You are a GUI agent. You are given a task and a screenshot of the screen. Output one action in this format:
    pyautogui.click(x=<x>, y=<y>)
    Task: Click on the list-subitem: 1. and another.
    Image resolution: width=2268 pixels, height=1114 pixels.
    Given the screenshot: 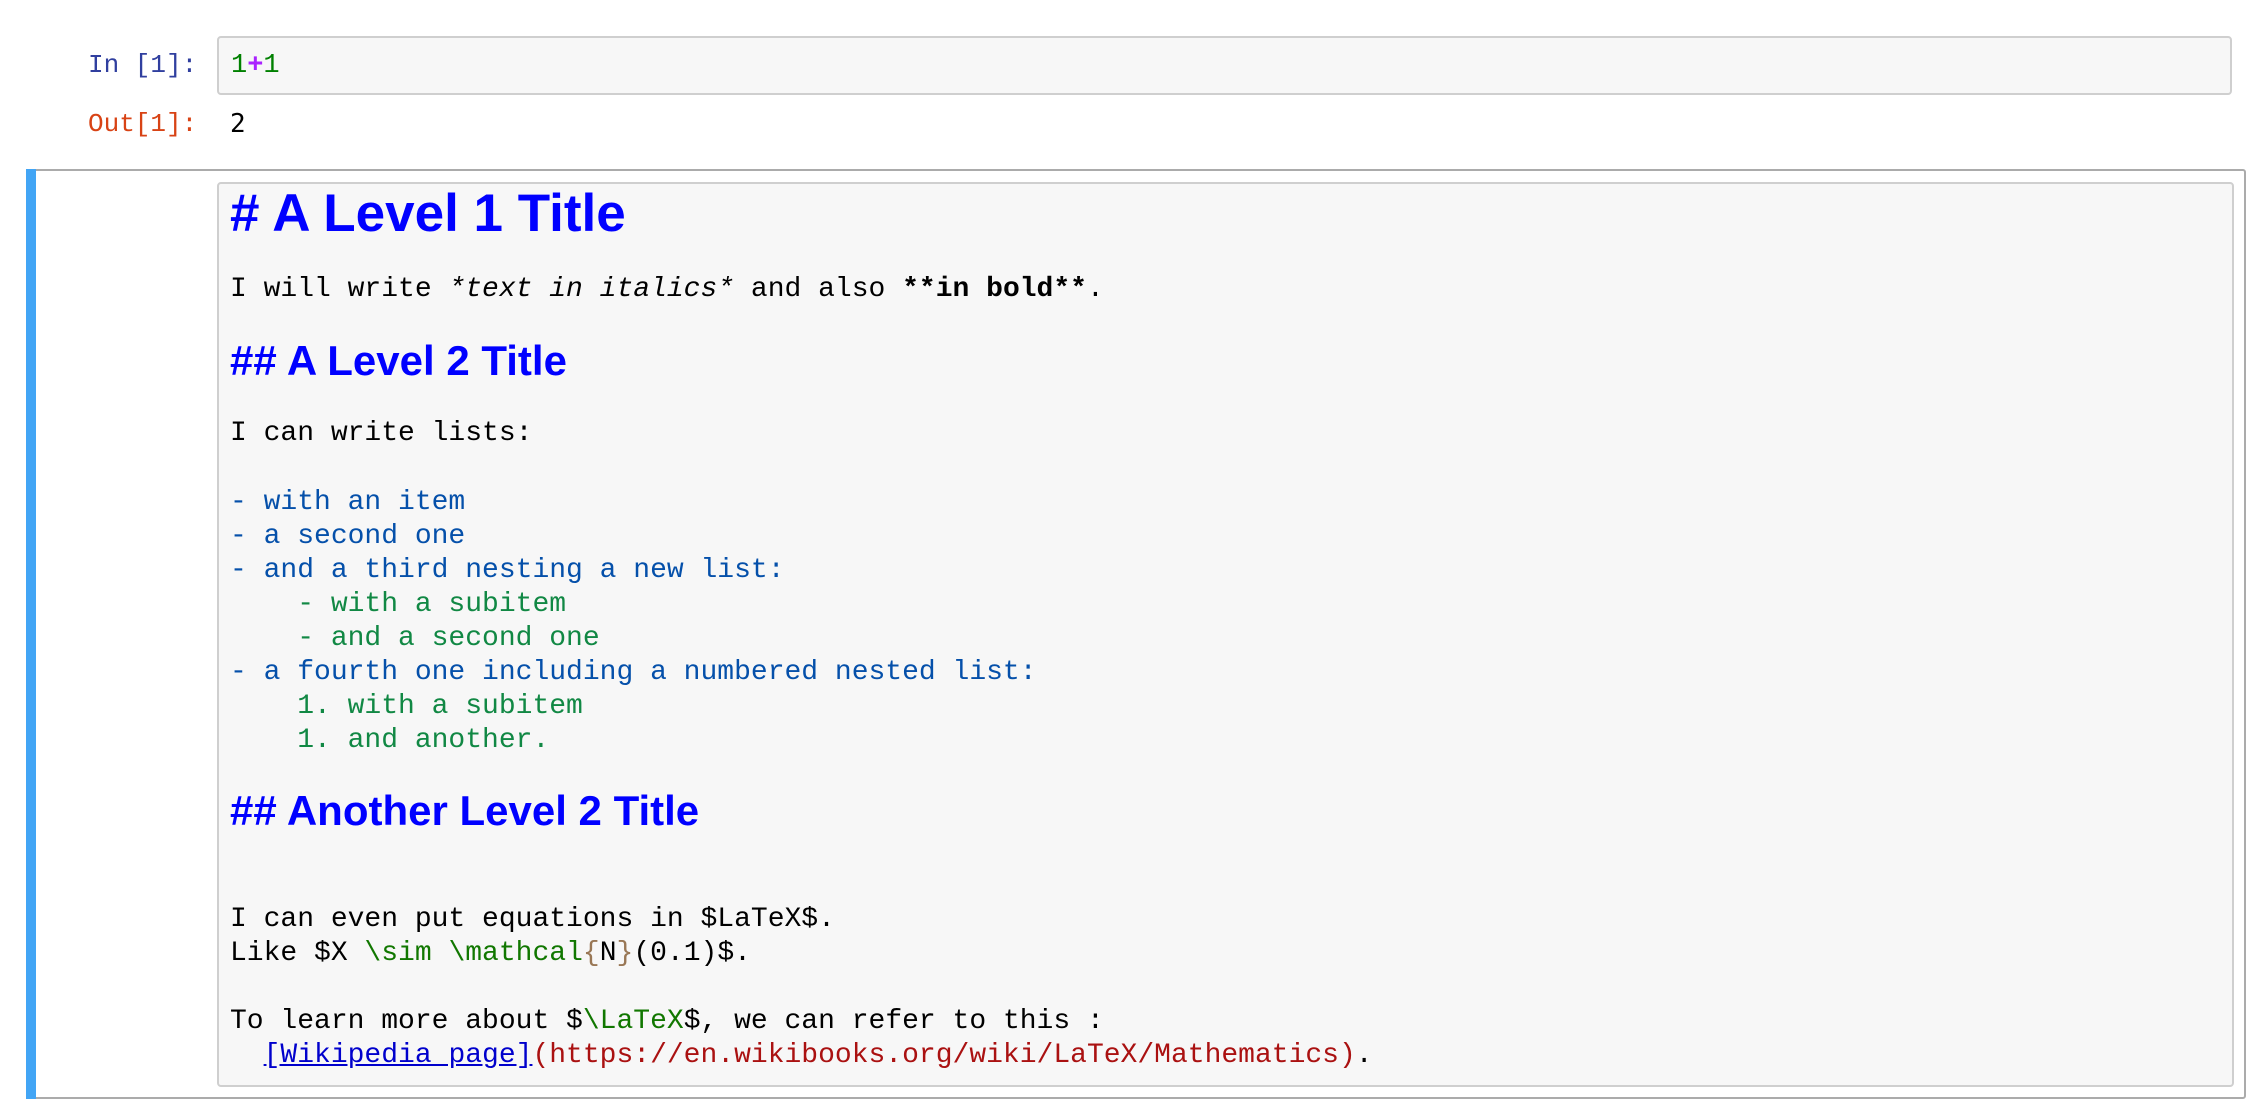 What is the action you would take?
    pyautogui.click(x=390, y=740)
    